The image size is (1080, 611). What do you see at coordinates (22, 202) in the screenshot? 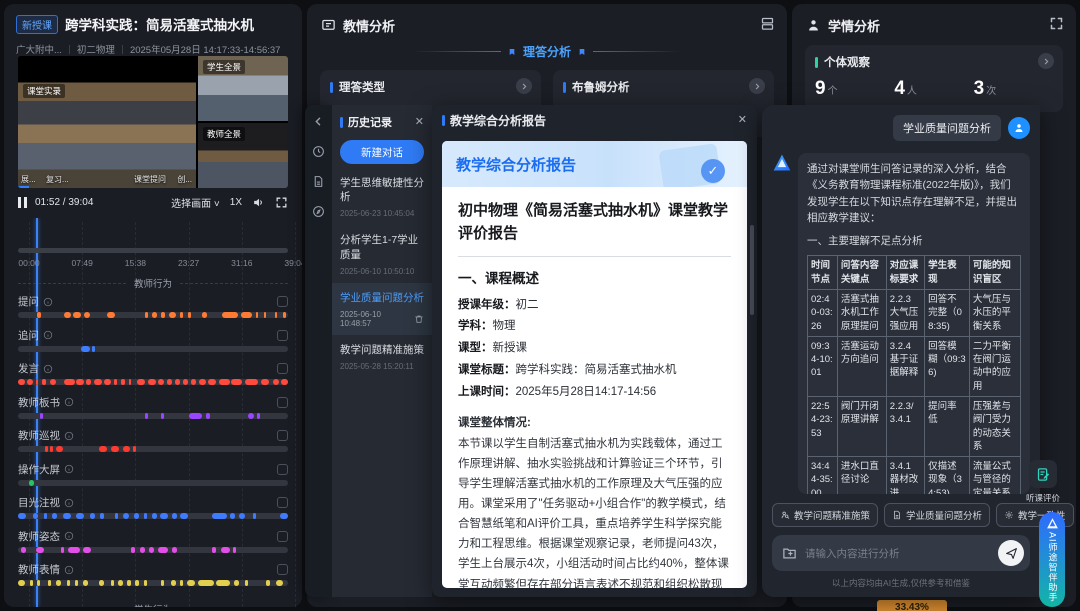
I see `pause-button` at bounding box center [22, 202].